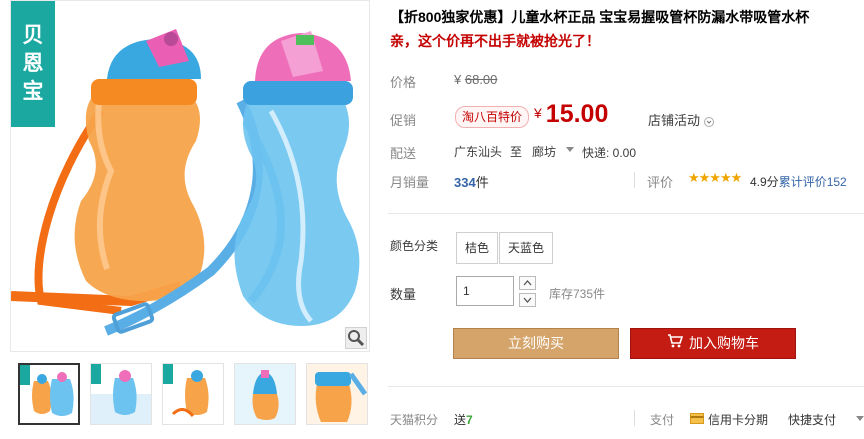 This screenshot has height=439, width=864. Describe the element at coordinates (477, 248) in the screenshot. I see `color-option-orange: 桔色` at that location.